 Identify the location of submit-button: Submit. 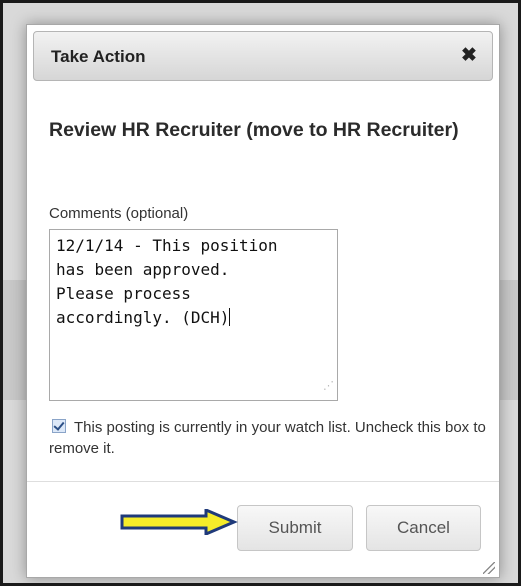
(295, 528).